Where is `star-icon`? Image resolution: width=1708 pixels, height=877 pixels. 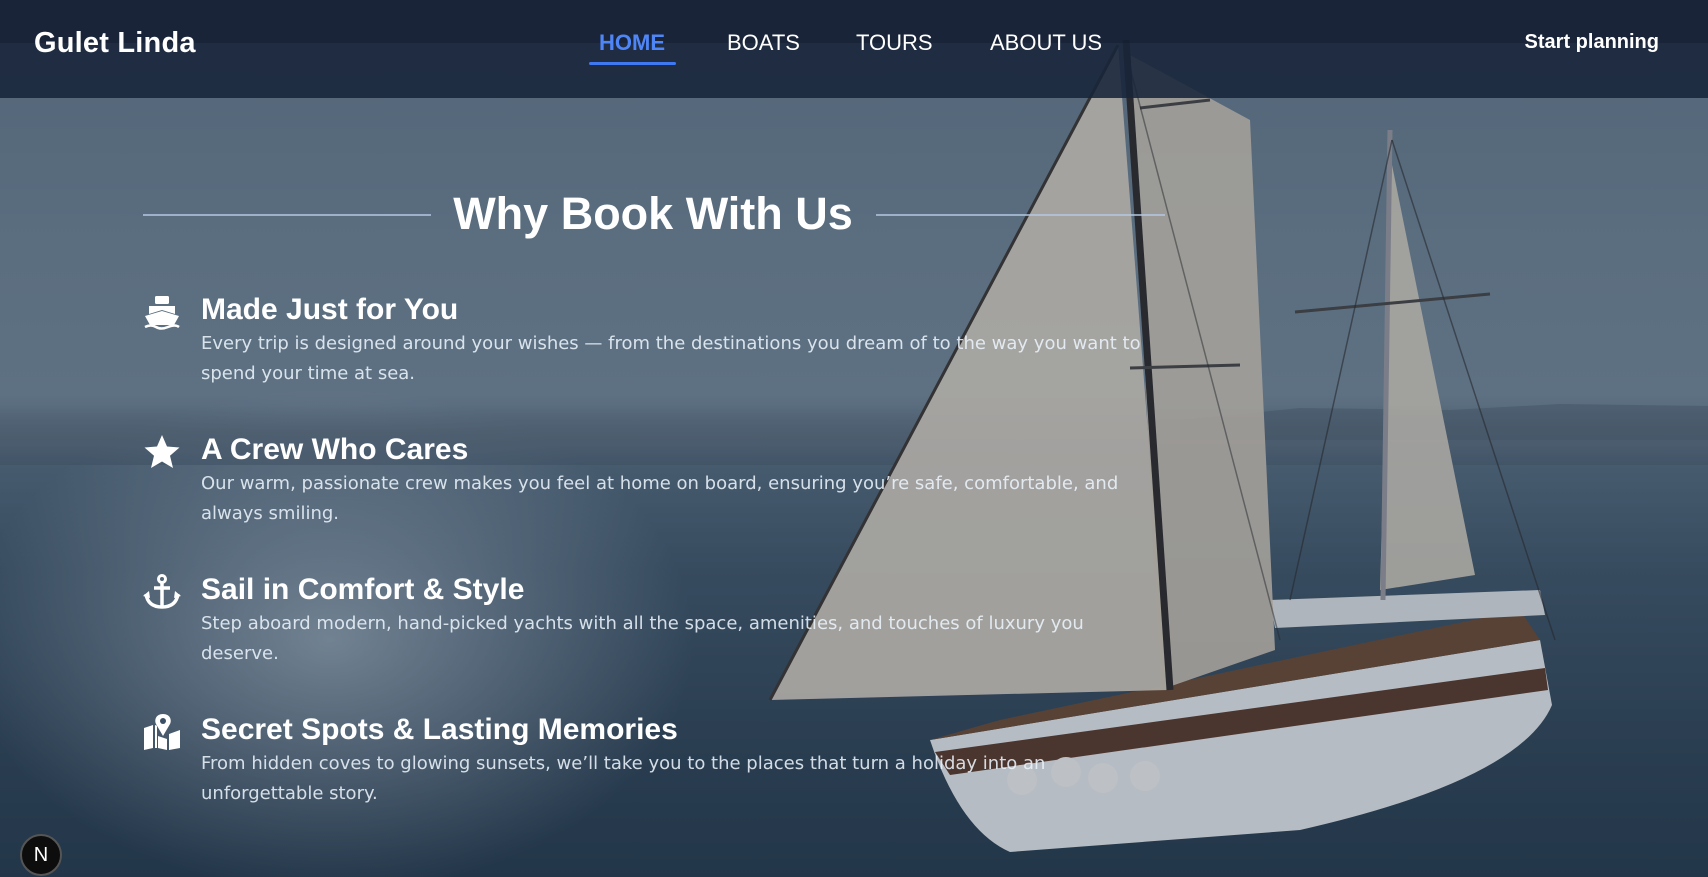
star-icon is located at coordinates (162, 452).